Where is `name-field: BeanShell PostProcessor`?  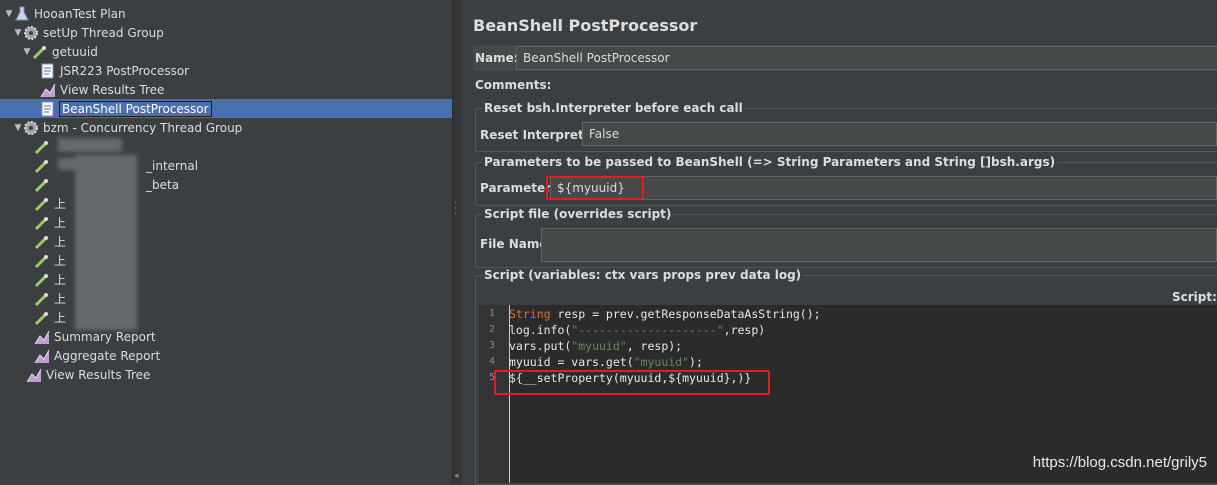 name-field: BeanShell PostProcessor is located at coordinates (866, 58).